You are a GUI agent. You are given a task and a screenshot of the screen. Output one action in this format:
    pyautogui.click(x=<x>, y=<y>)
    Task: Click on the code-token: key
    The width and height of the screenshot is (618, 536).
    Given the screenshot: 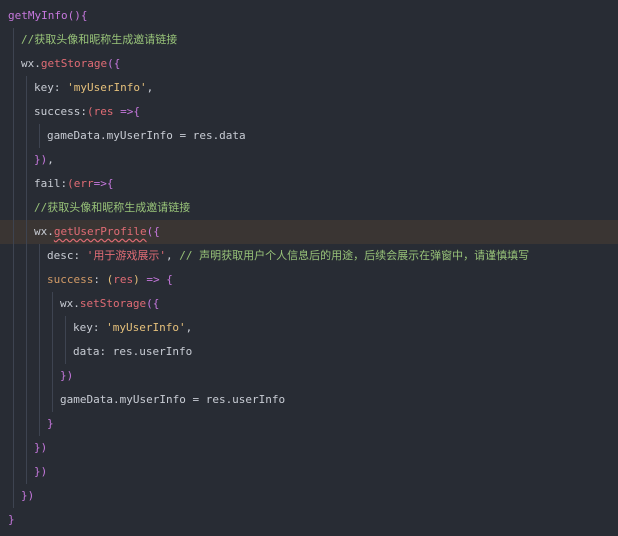 What is the action you would take?
    pyautogui.click(x=44, y=87)
    